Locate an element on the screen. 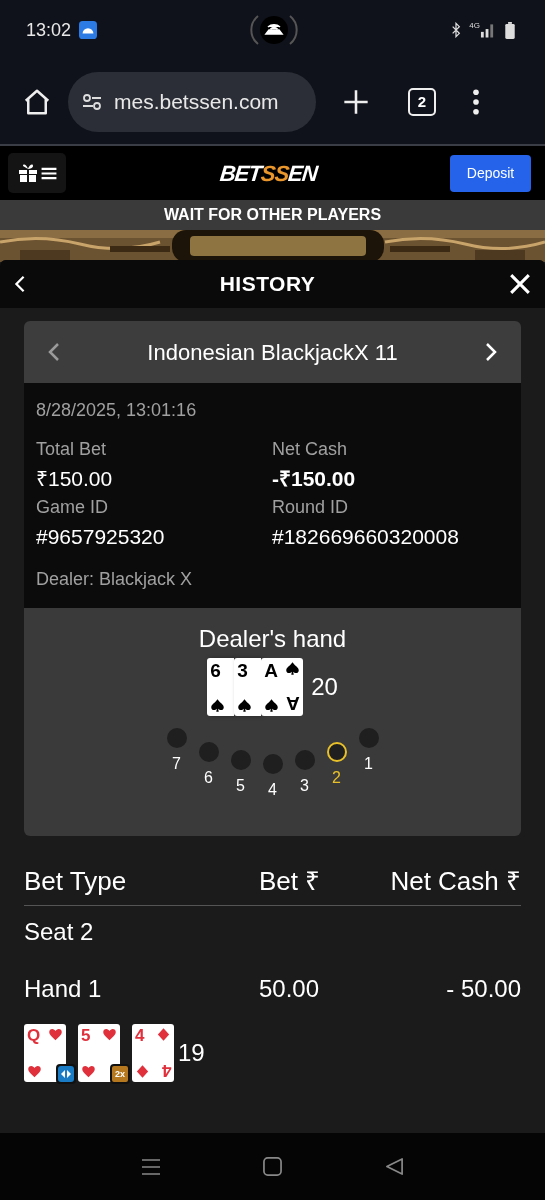 The height and width of the screenshot is (1200, 545). field-label: Round ID is located at coordinates (311, 507).